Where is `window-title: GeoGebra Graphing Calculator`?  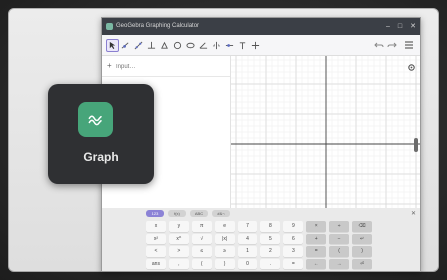
window-title: GeoGebra Graphing Calculator is located at coordinates (158, 26).